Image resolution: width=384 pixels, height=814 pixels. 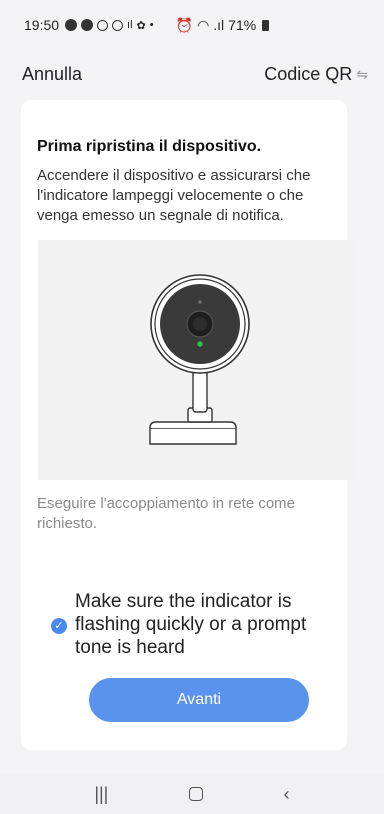 What do you see at coordinates (184, 24) in the screenshot?
I see `alarm-icon: ⏰` at bounding box center [184, 24].